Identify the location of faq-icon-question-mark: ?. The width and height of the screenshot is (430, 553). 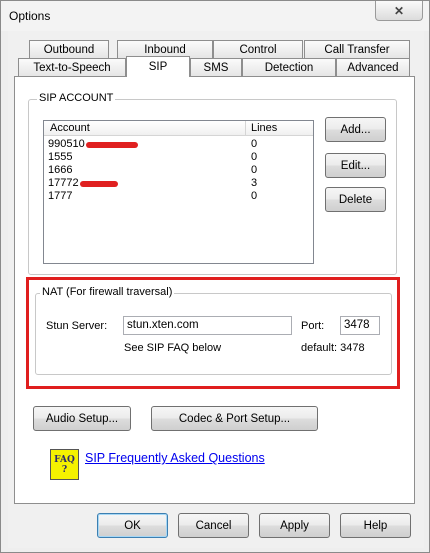
(64, 469).